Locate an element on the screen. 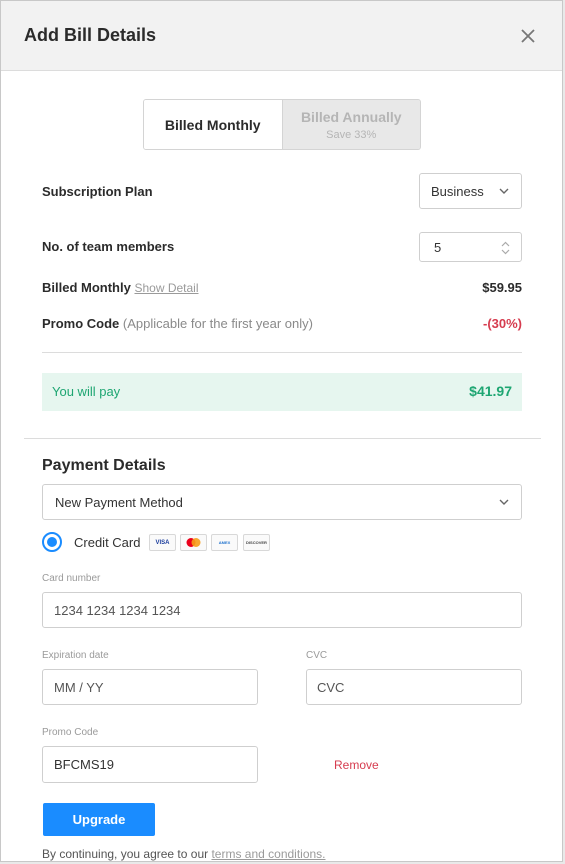  payment-details-title: Payment Details is located at coordinates (104, 465).